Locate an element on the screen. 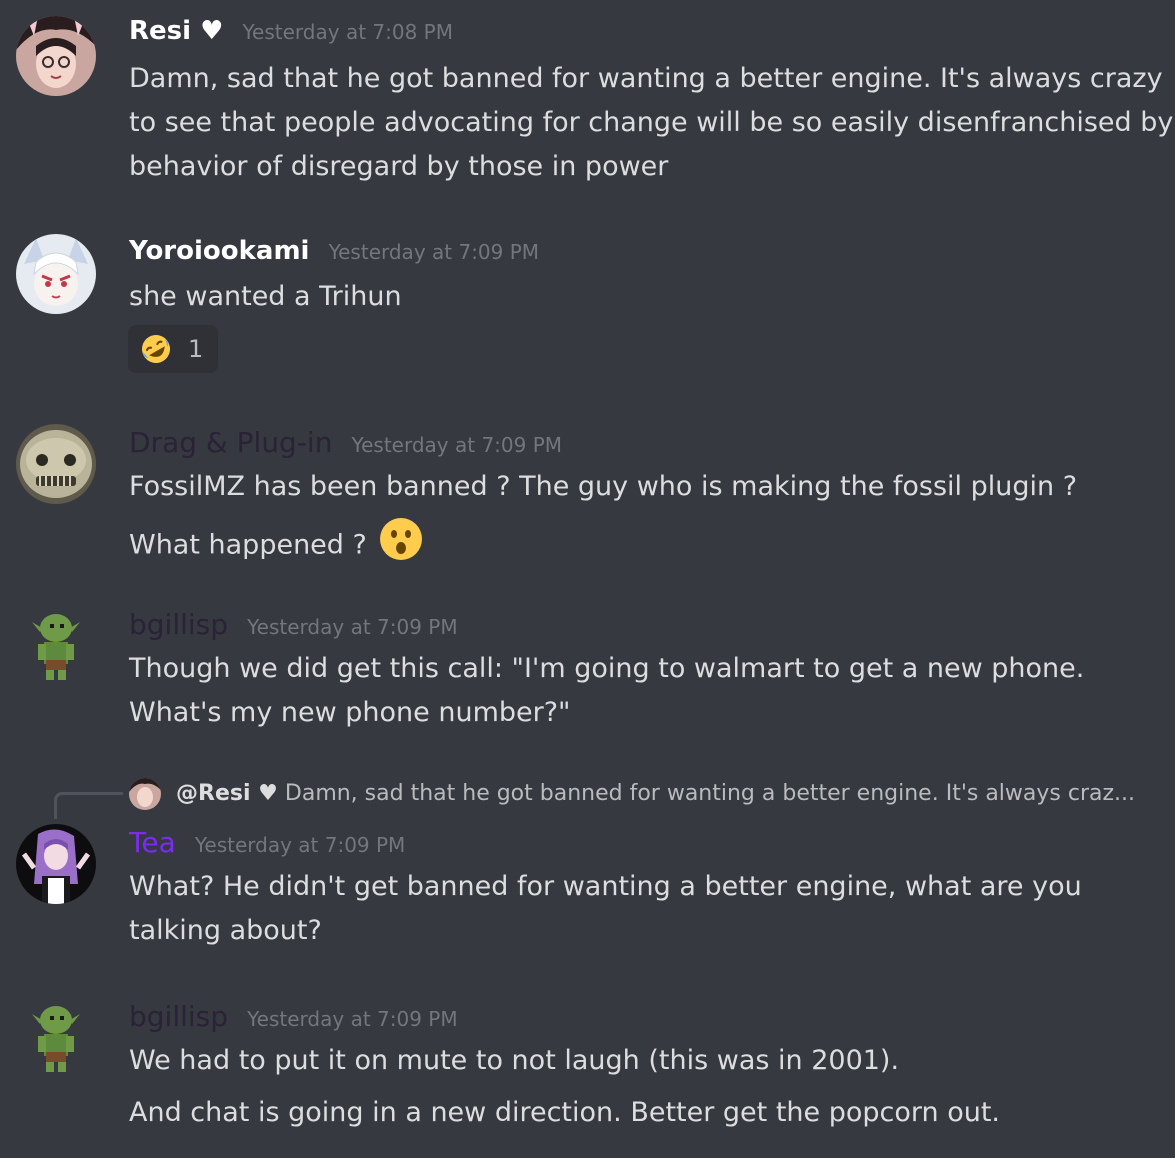 Image resolution: width=1175 pixels, height=1158 pixels. message-line: she wanted a Trihun is located at coordinates (265, 296).